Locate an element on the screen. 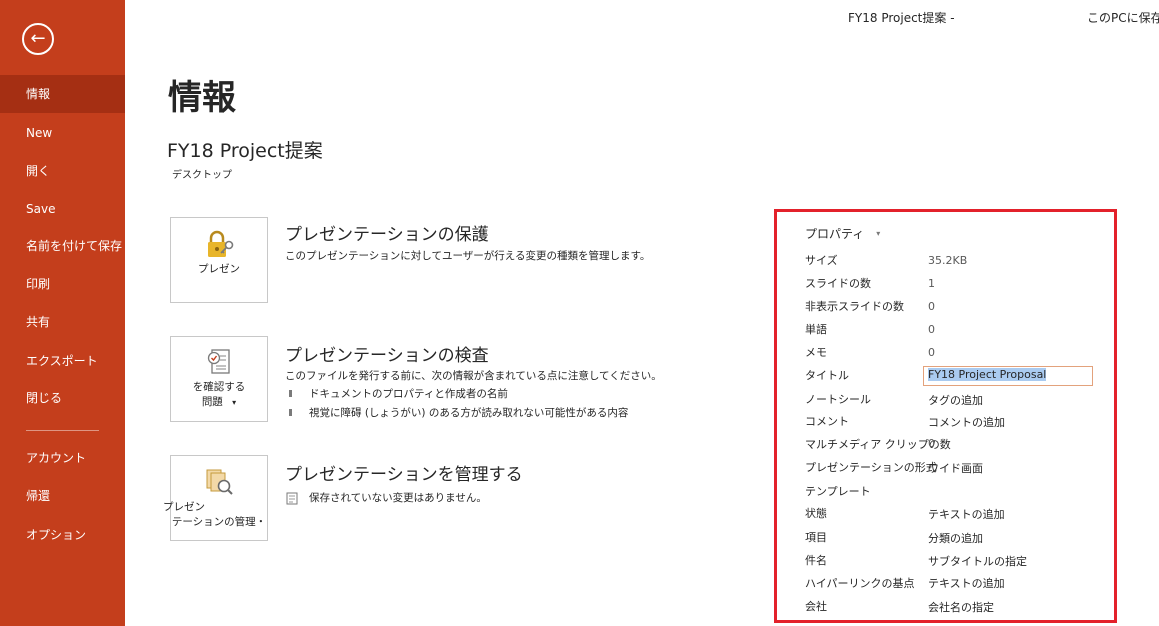 The height and width of the screenshot is (626, 1159). prop-label-company: 会社 is located at coordinates (816, 606).